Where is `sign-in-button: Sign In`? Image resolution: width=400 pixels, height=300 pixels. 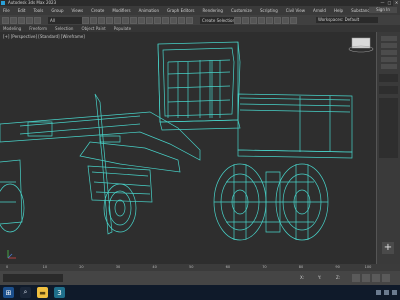 sign-in-button: Sign In is located at coordinates (383, 10).